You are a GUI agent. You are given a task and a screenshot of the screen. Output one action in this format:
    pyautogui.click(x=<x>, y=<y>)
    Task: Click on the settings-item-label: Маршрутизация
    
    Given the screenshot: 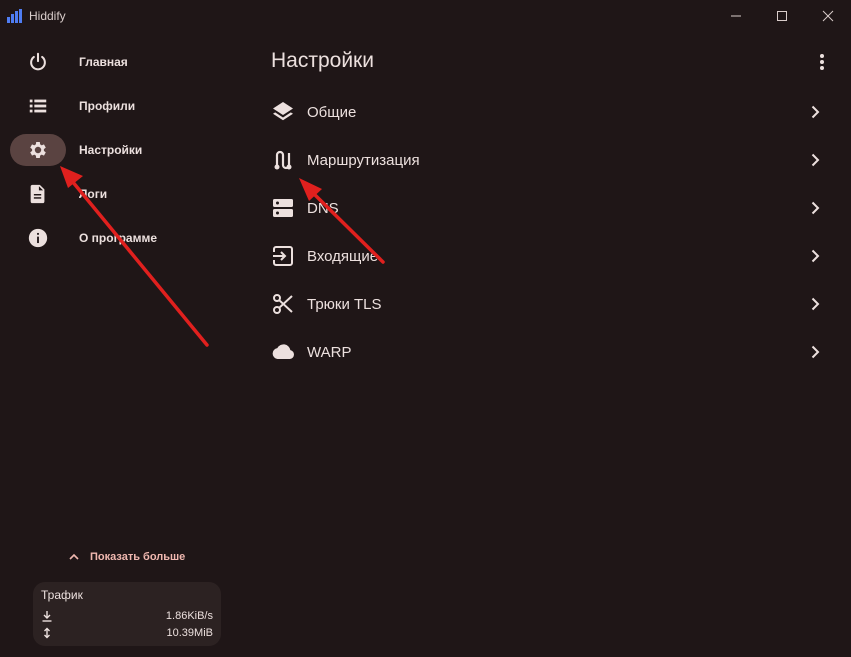 What is the action you would take?
    pyautogui.click(x=363, y=160)
    